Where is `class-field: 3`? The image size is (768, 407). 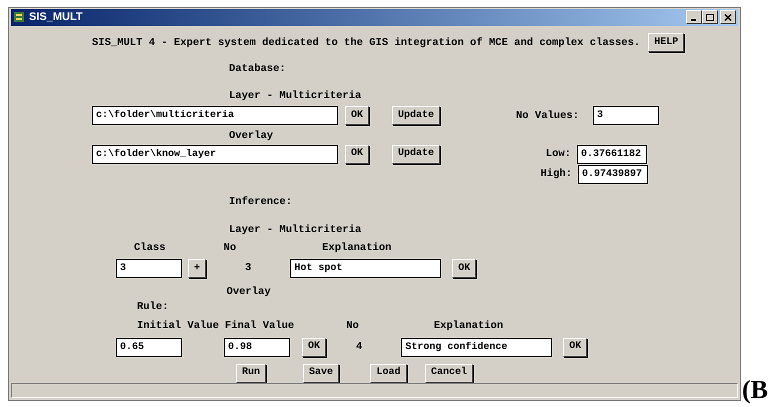
class-field: 3 is located at coordinates (149, 268).